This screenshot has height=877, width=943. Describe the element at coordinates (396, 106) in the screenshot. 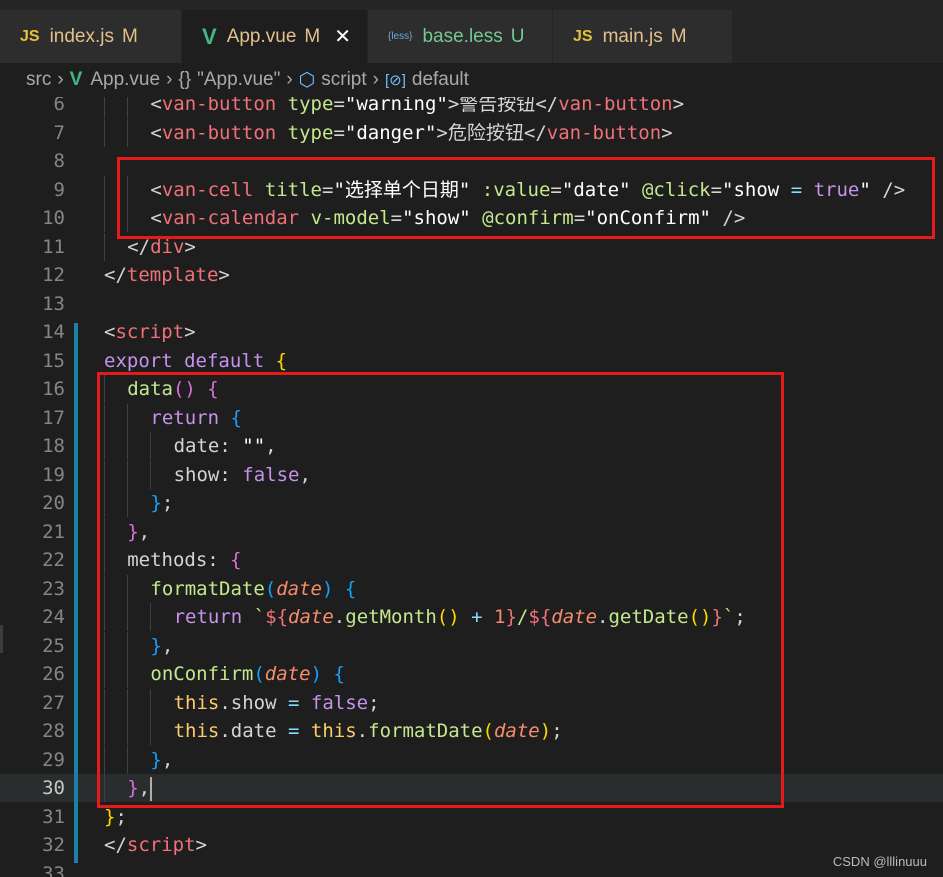

I see `code-token: "warning"` at that location.